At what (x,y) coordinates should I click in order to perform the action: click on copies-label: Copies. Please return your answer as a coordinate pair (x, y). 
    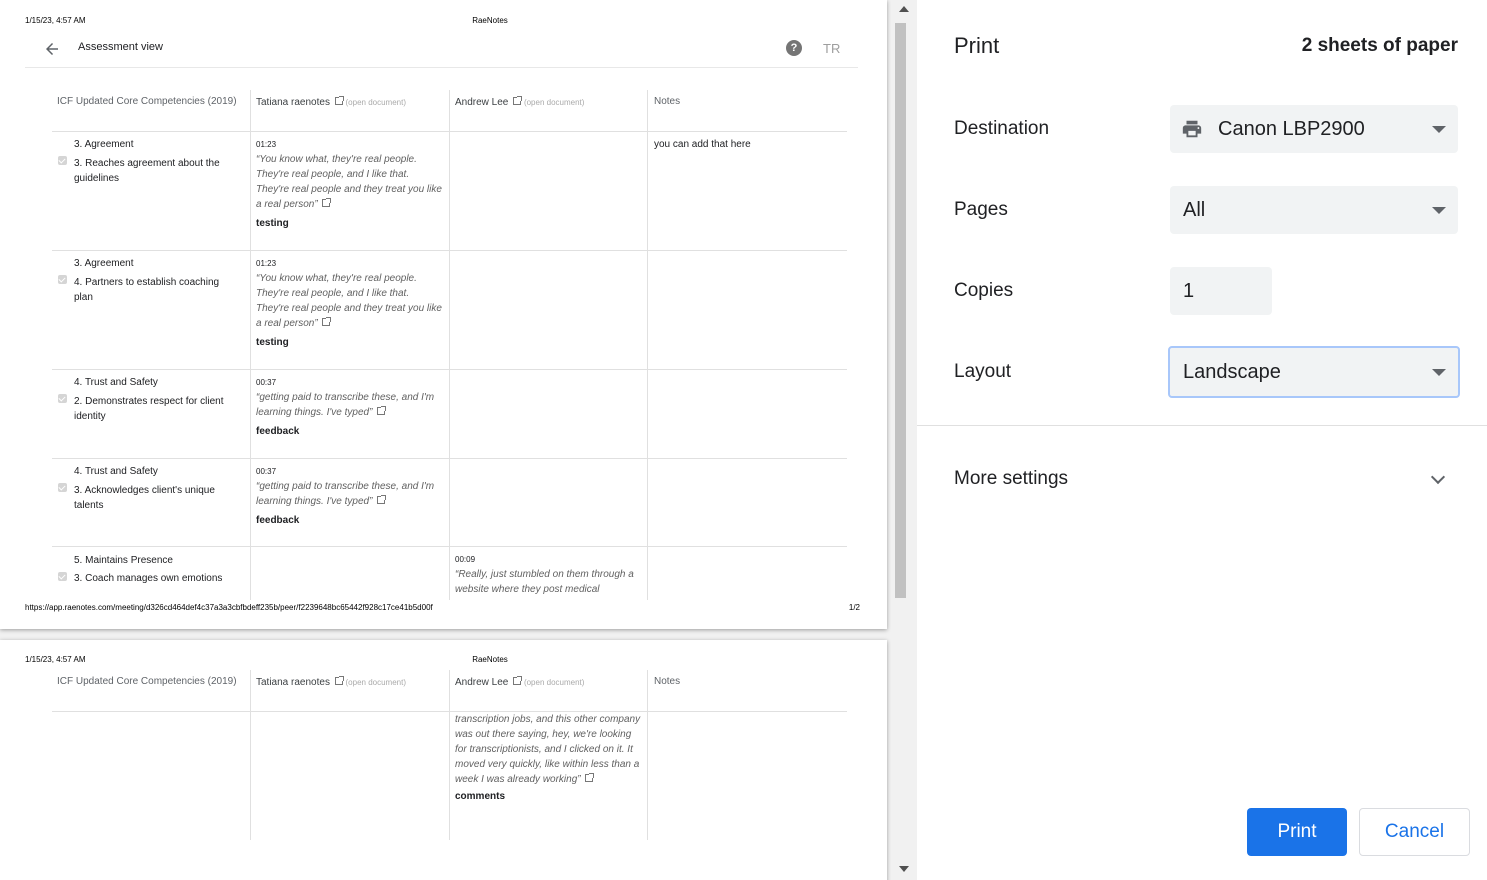
    Looking at the image, I should click on (984, 290).